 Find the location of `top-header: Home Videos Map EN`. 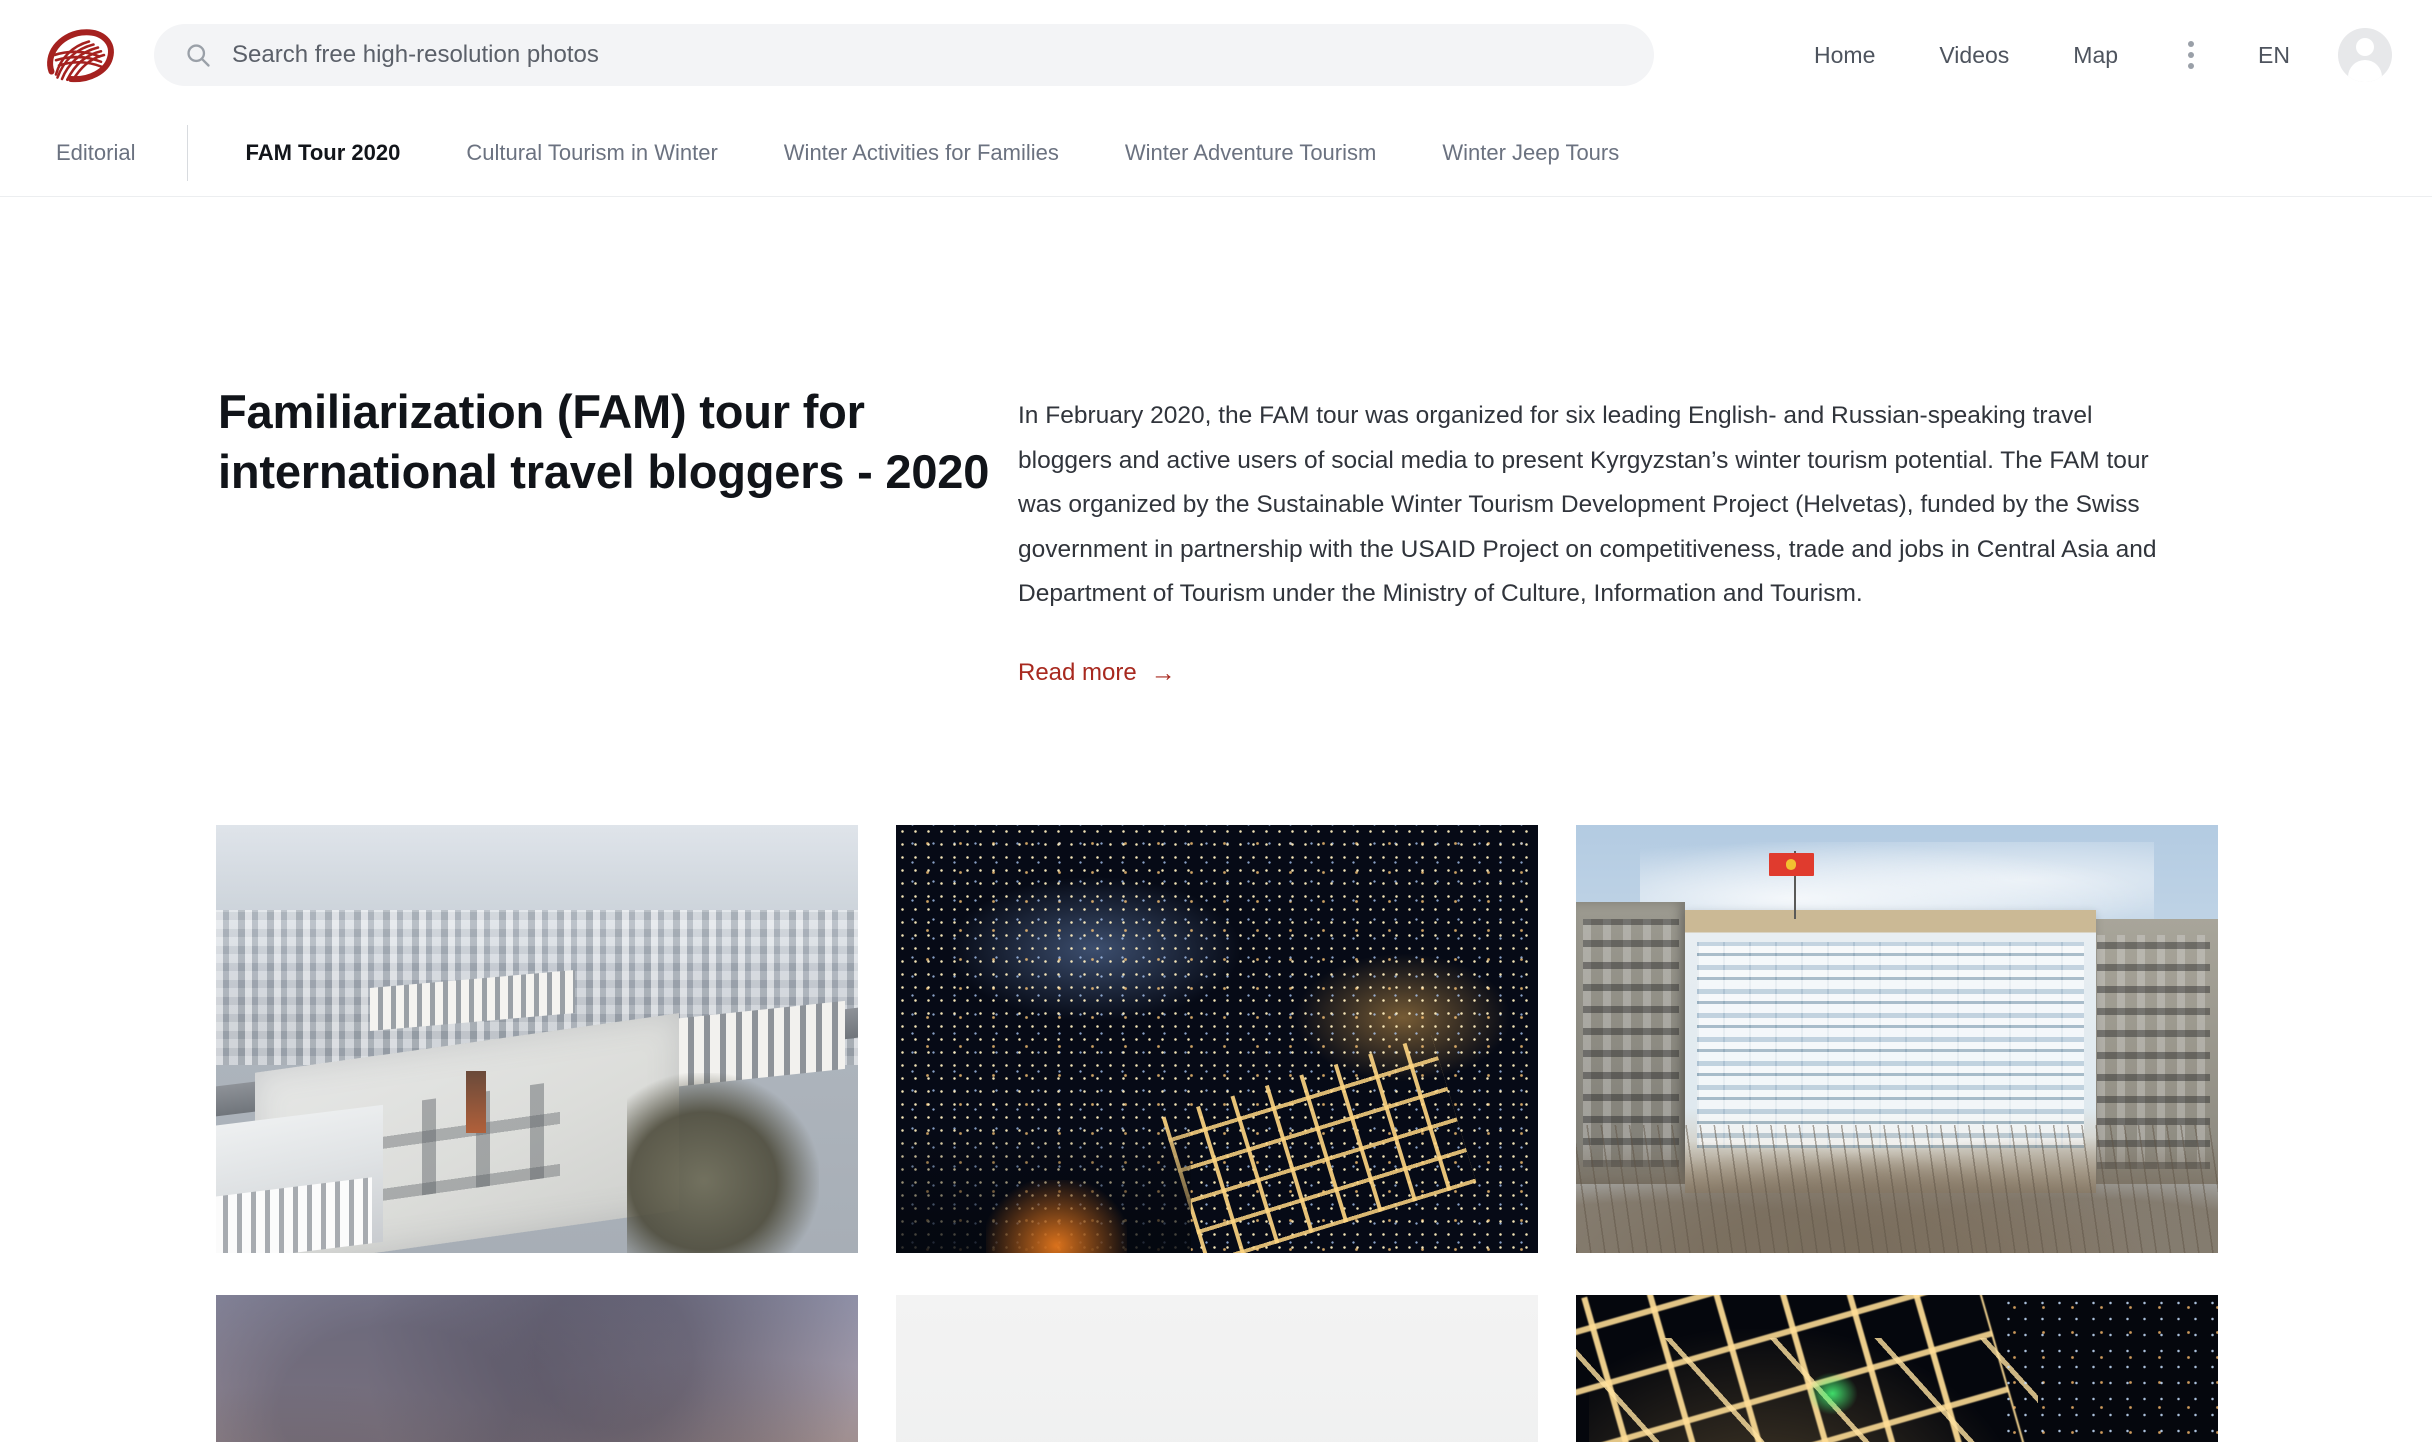

top-header: Home Videos Map EN is located at coordinates (1216, 55).